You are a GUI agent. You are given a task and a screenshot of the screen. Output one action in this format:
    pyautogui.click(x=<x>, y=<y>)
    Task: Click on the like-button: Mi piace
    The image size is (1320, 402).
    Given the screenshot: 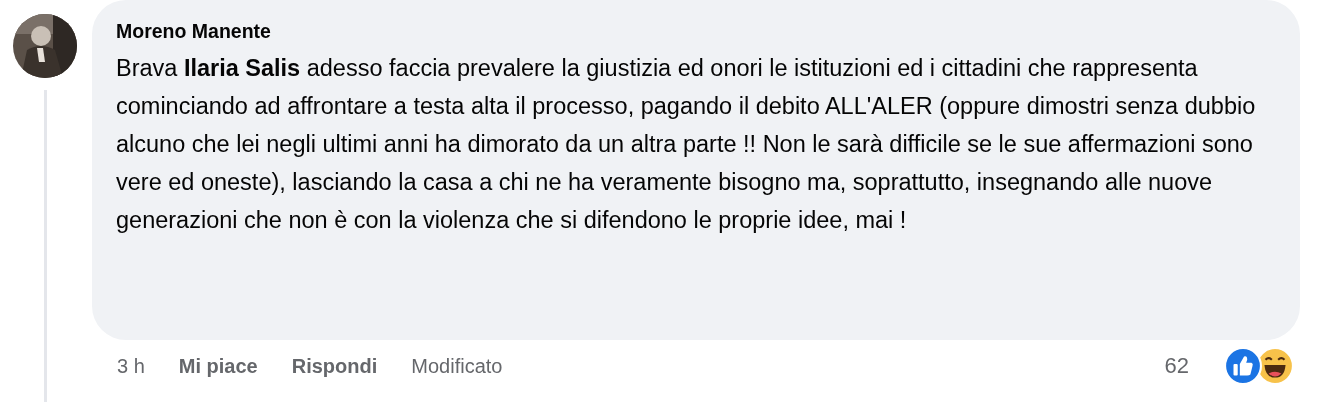 What is the action you would take?
    pyautogui.click(x=218, y=366)
    